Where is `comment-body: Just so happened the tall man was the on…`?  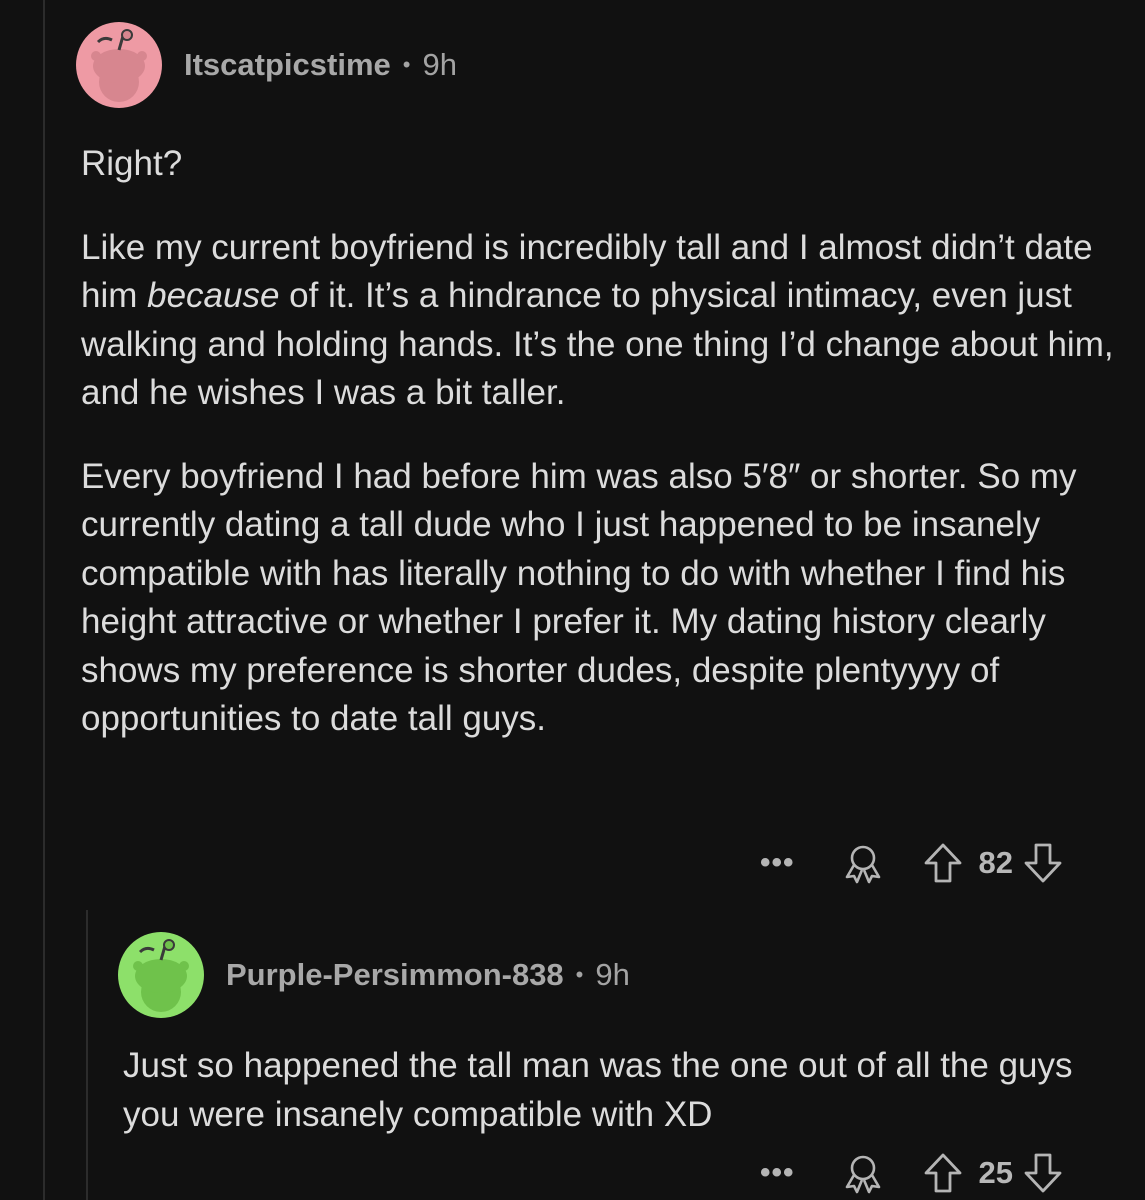 comment-body: Just so happened the tall man was the on… is located at coordinates (620, 1090).